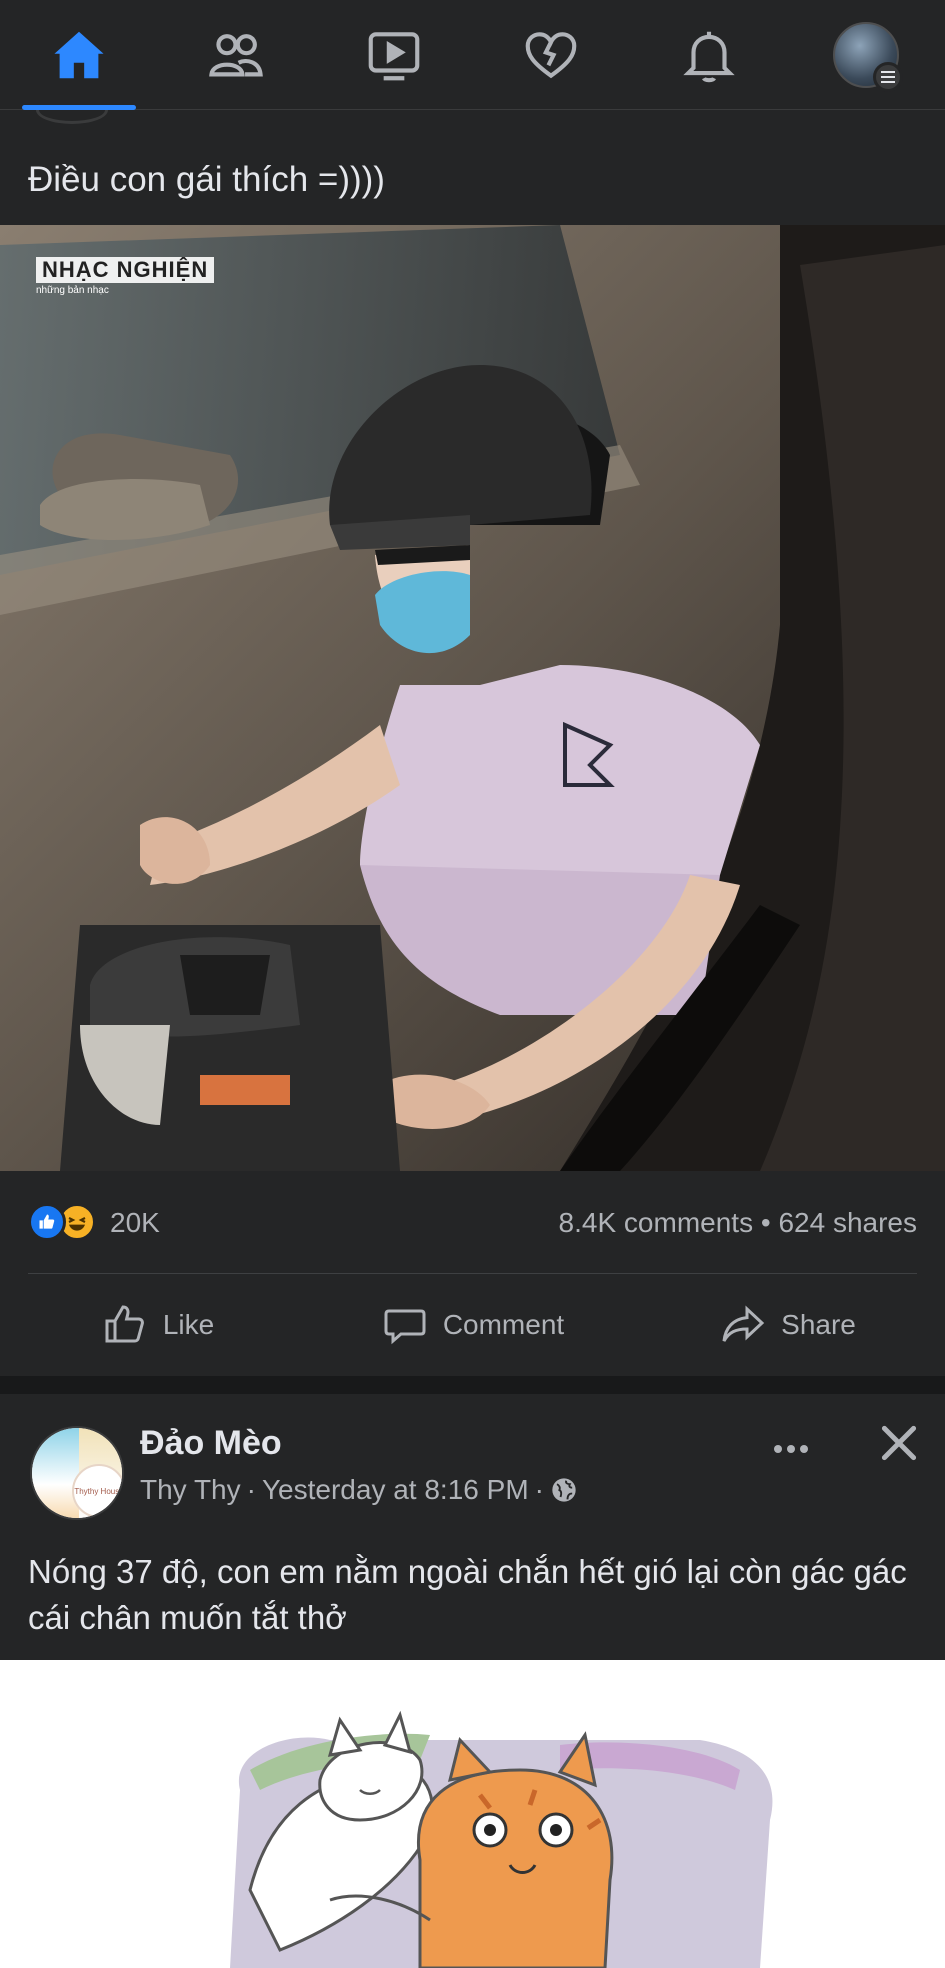 The width and height of the screenshot is (945, 1968). Describe the element at coordinates (888, 76) in the screenshot. I see `menu-icon` at that location.